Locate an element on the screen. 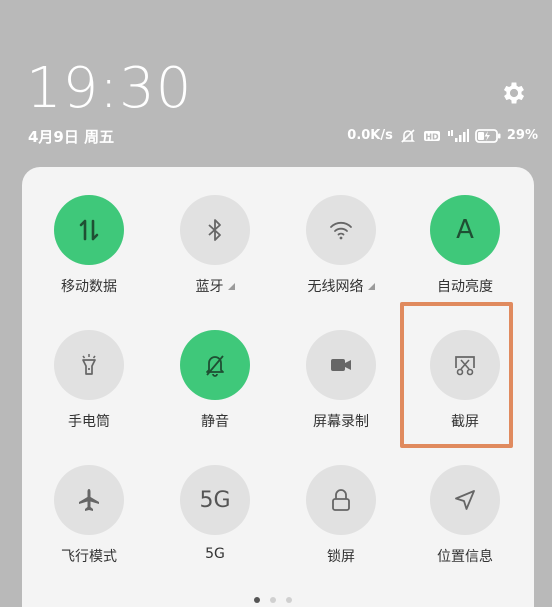 The width and height of the screenshot is (552, 607). lock-icon is located at coordinates (341, 500).